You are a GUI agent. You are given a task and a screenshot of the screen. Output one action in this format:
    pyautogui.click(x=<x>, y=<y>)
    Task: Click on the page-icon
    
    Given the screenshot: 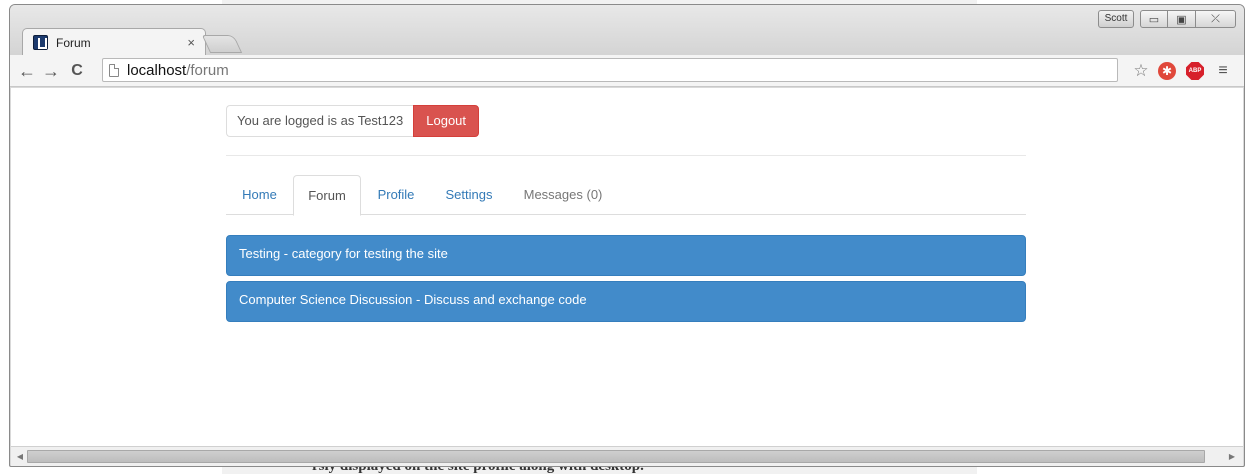 What is the action you would take?
    pyautogui.click(x=114, y=70)
    